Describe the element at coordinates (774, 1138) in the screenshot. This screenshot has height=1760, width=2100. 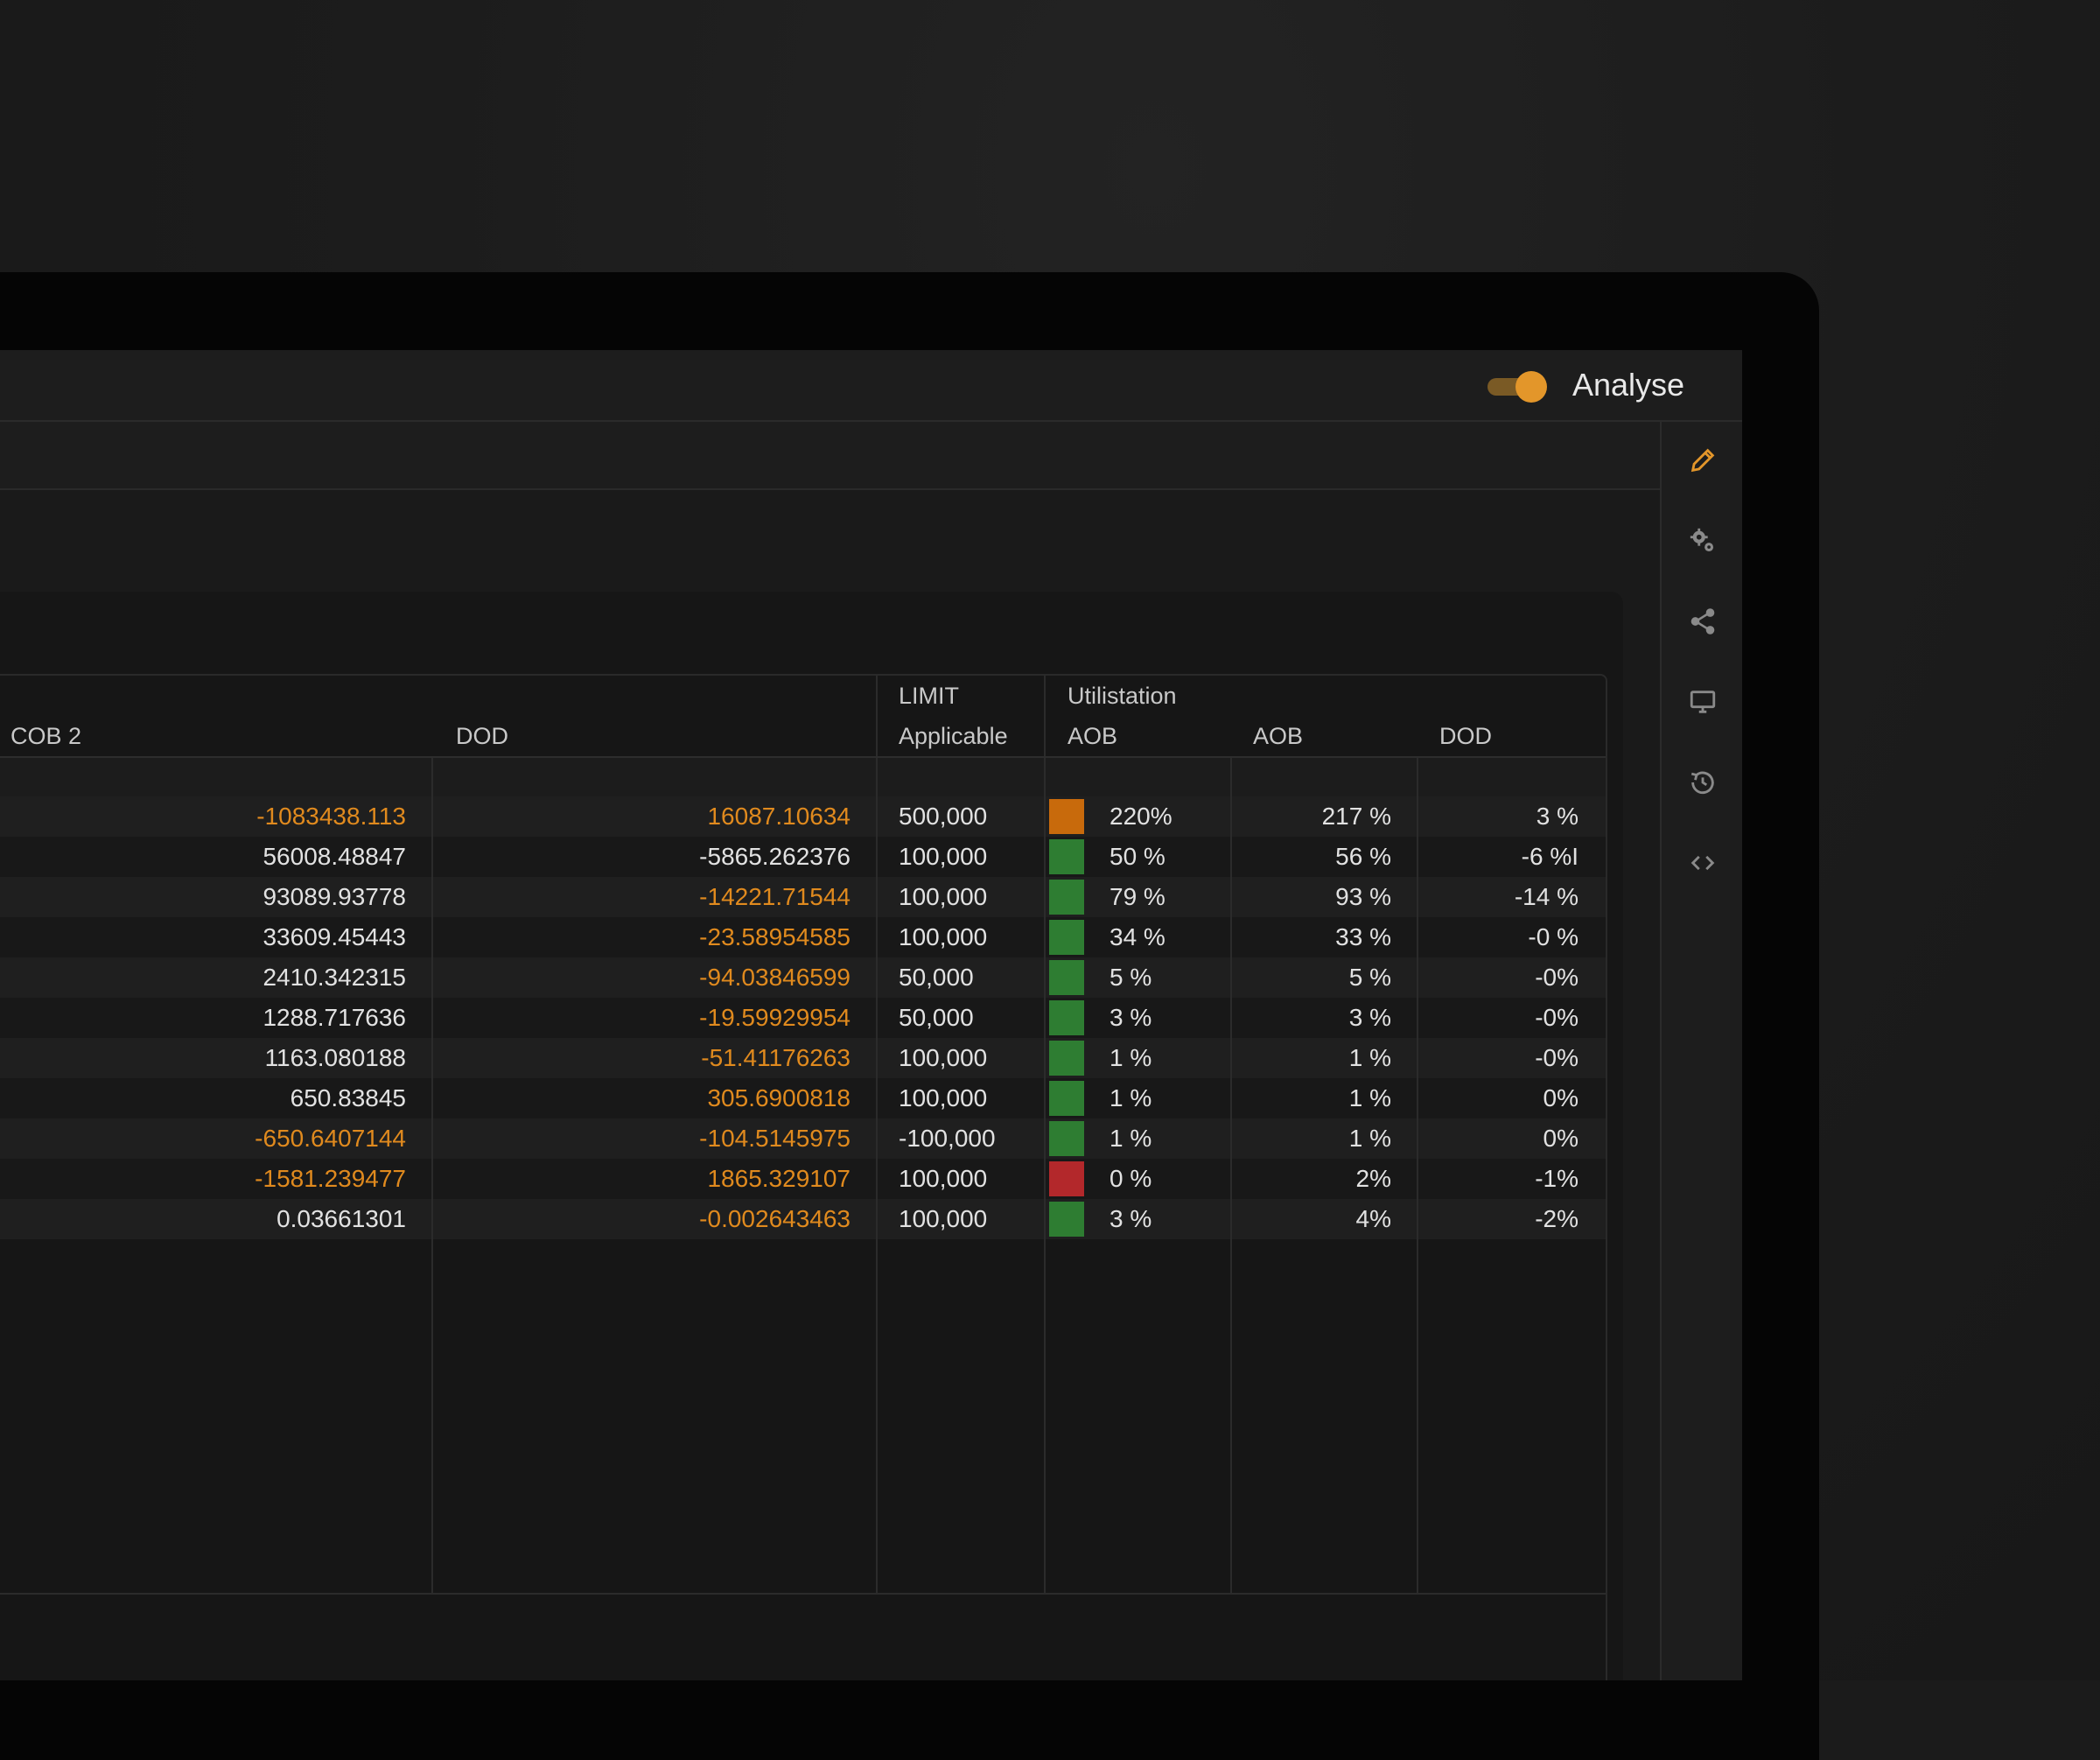
I see `cell-dod: -104.5145975` at that location.